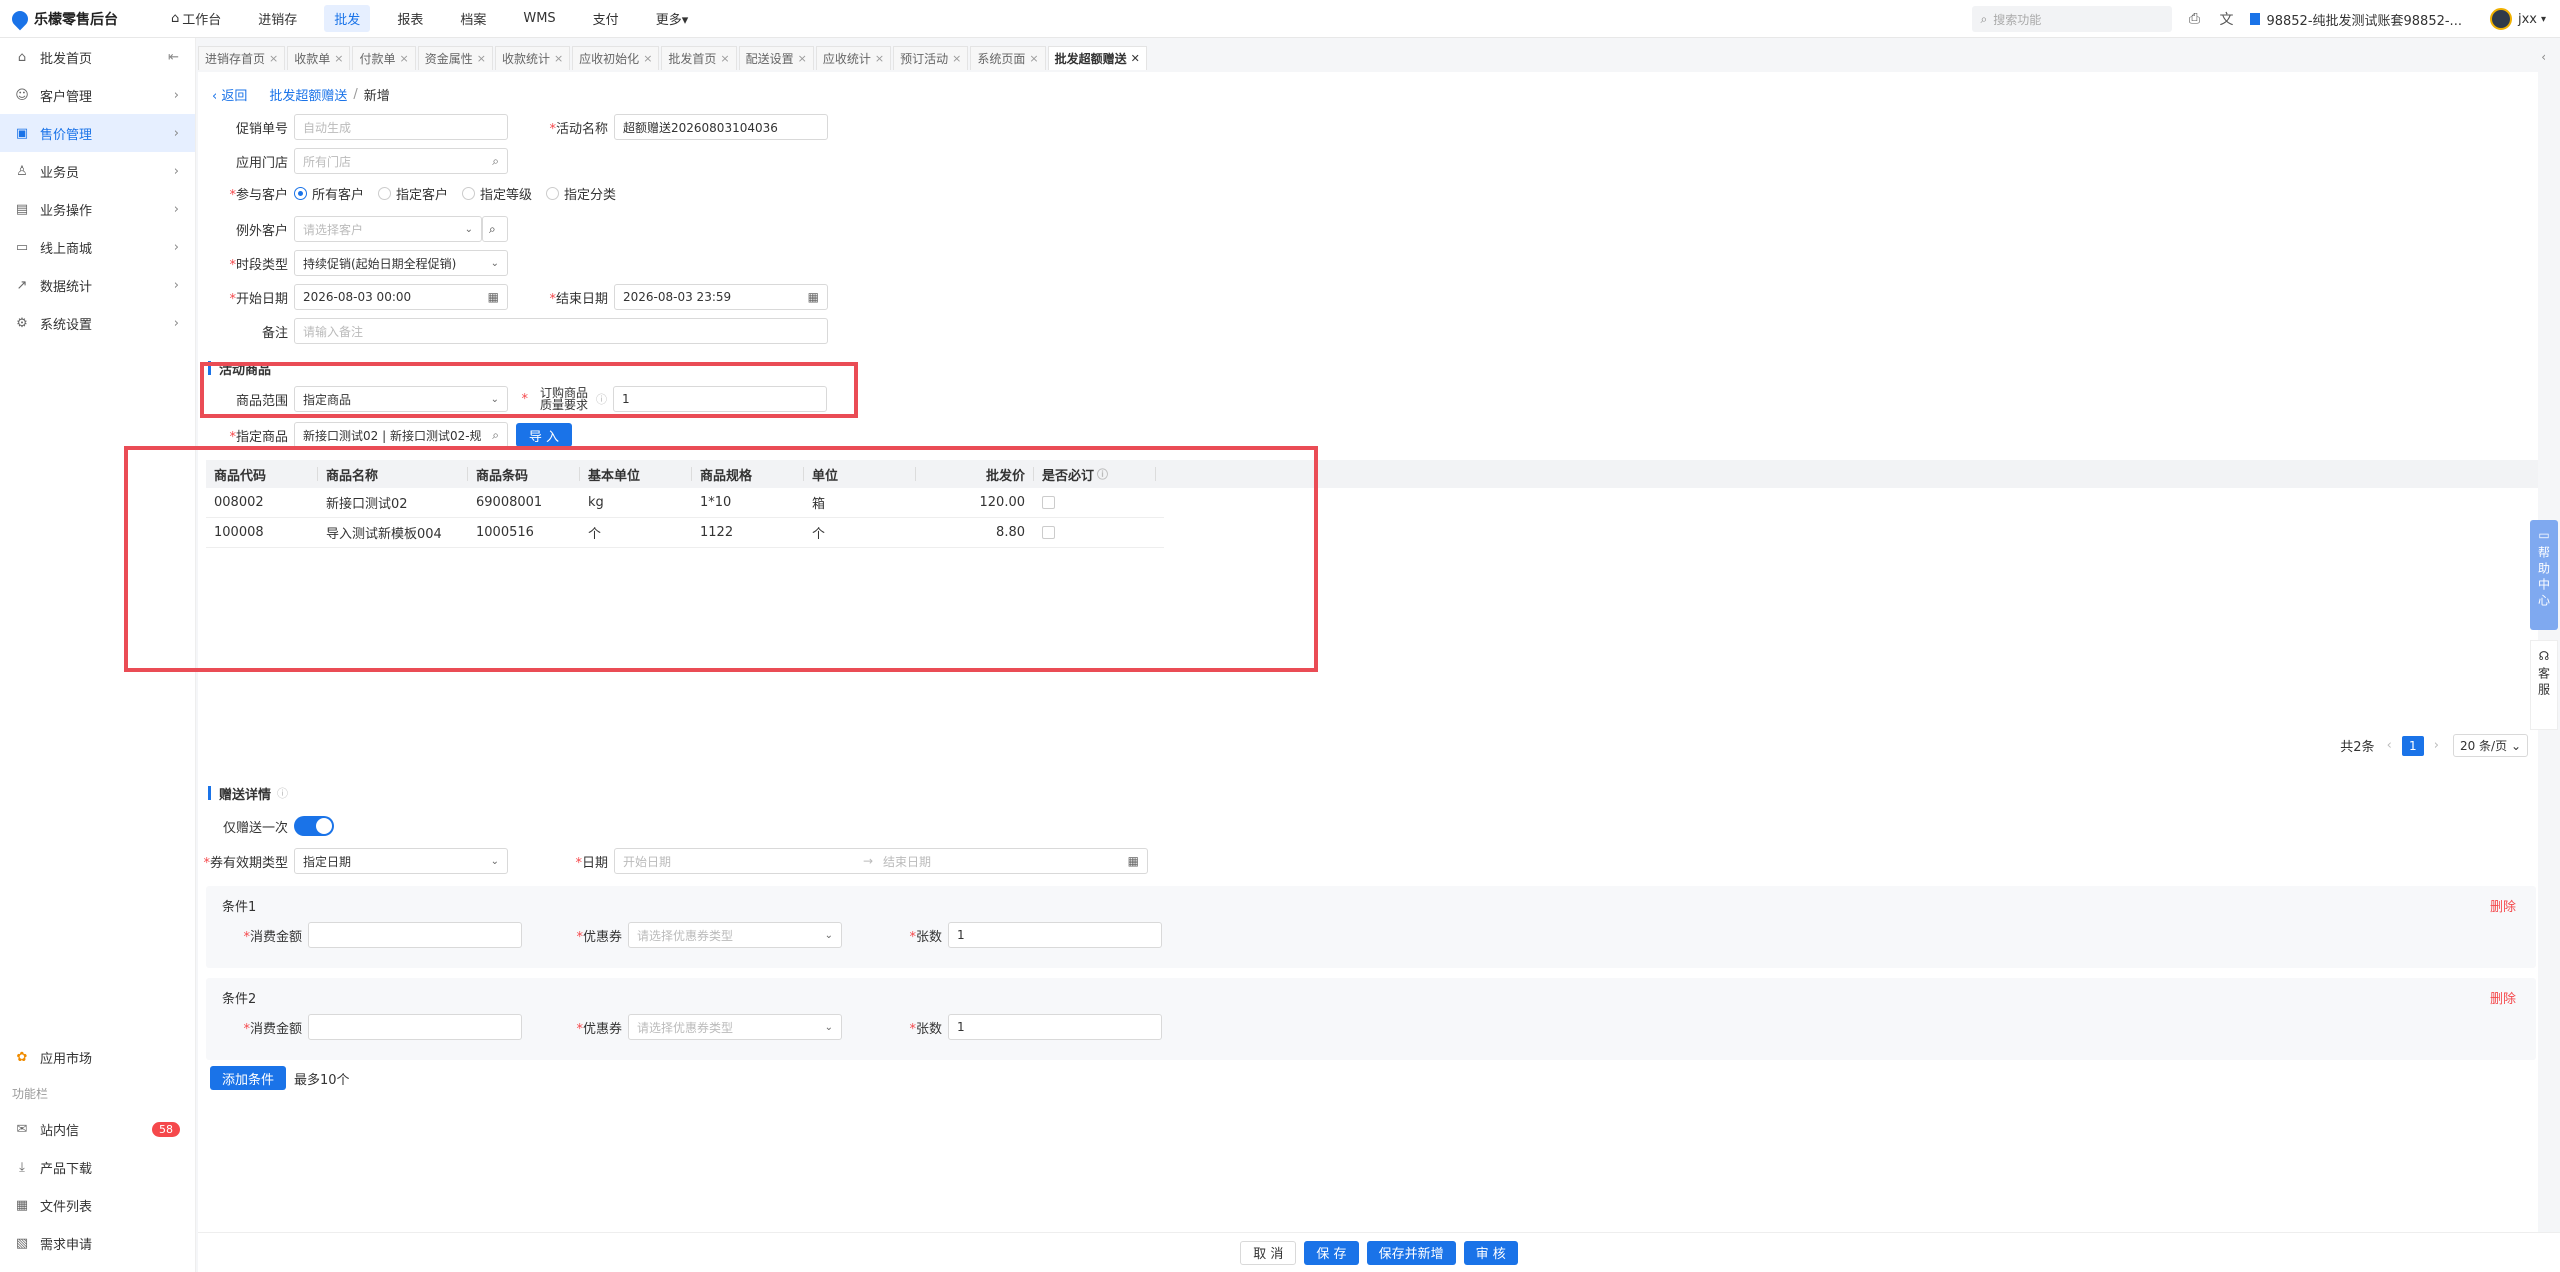 The height and width of the screenshot is (1272, 2560). What do you see at coordinates (2544, 685) in the screenshot?
I see `customer-service-button: ☊ 客服` at bounding box center [2544, 685].